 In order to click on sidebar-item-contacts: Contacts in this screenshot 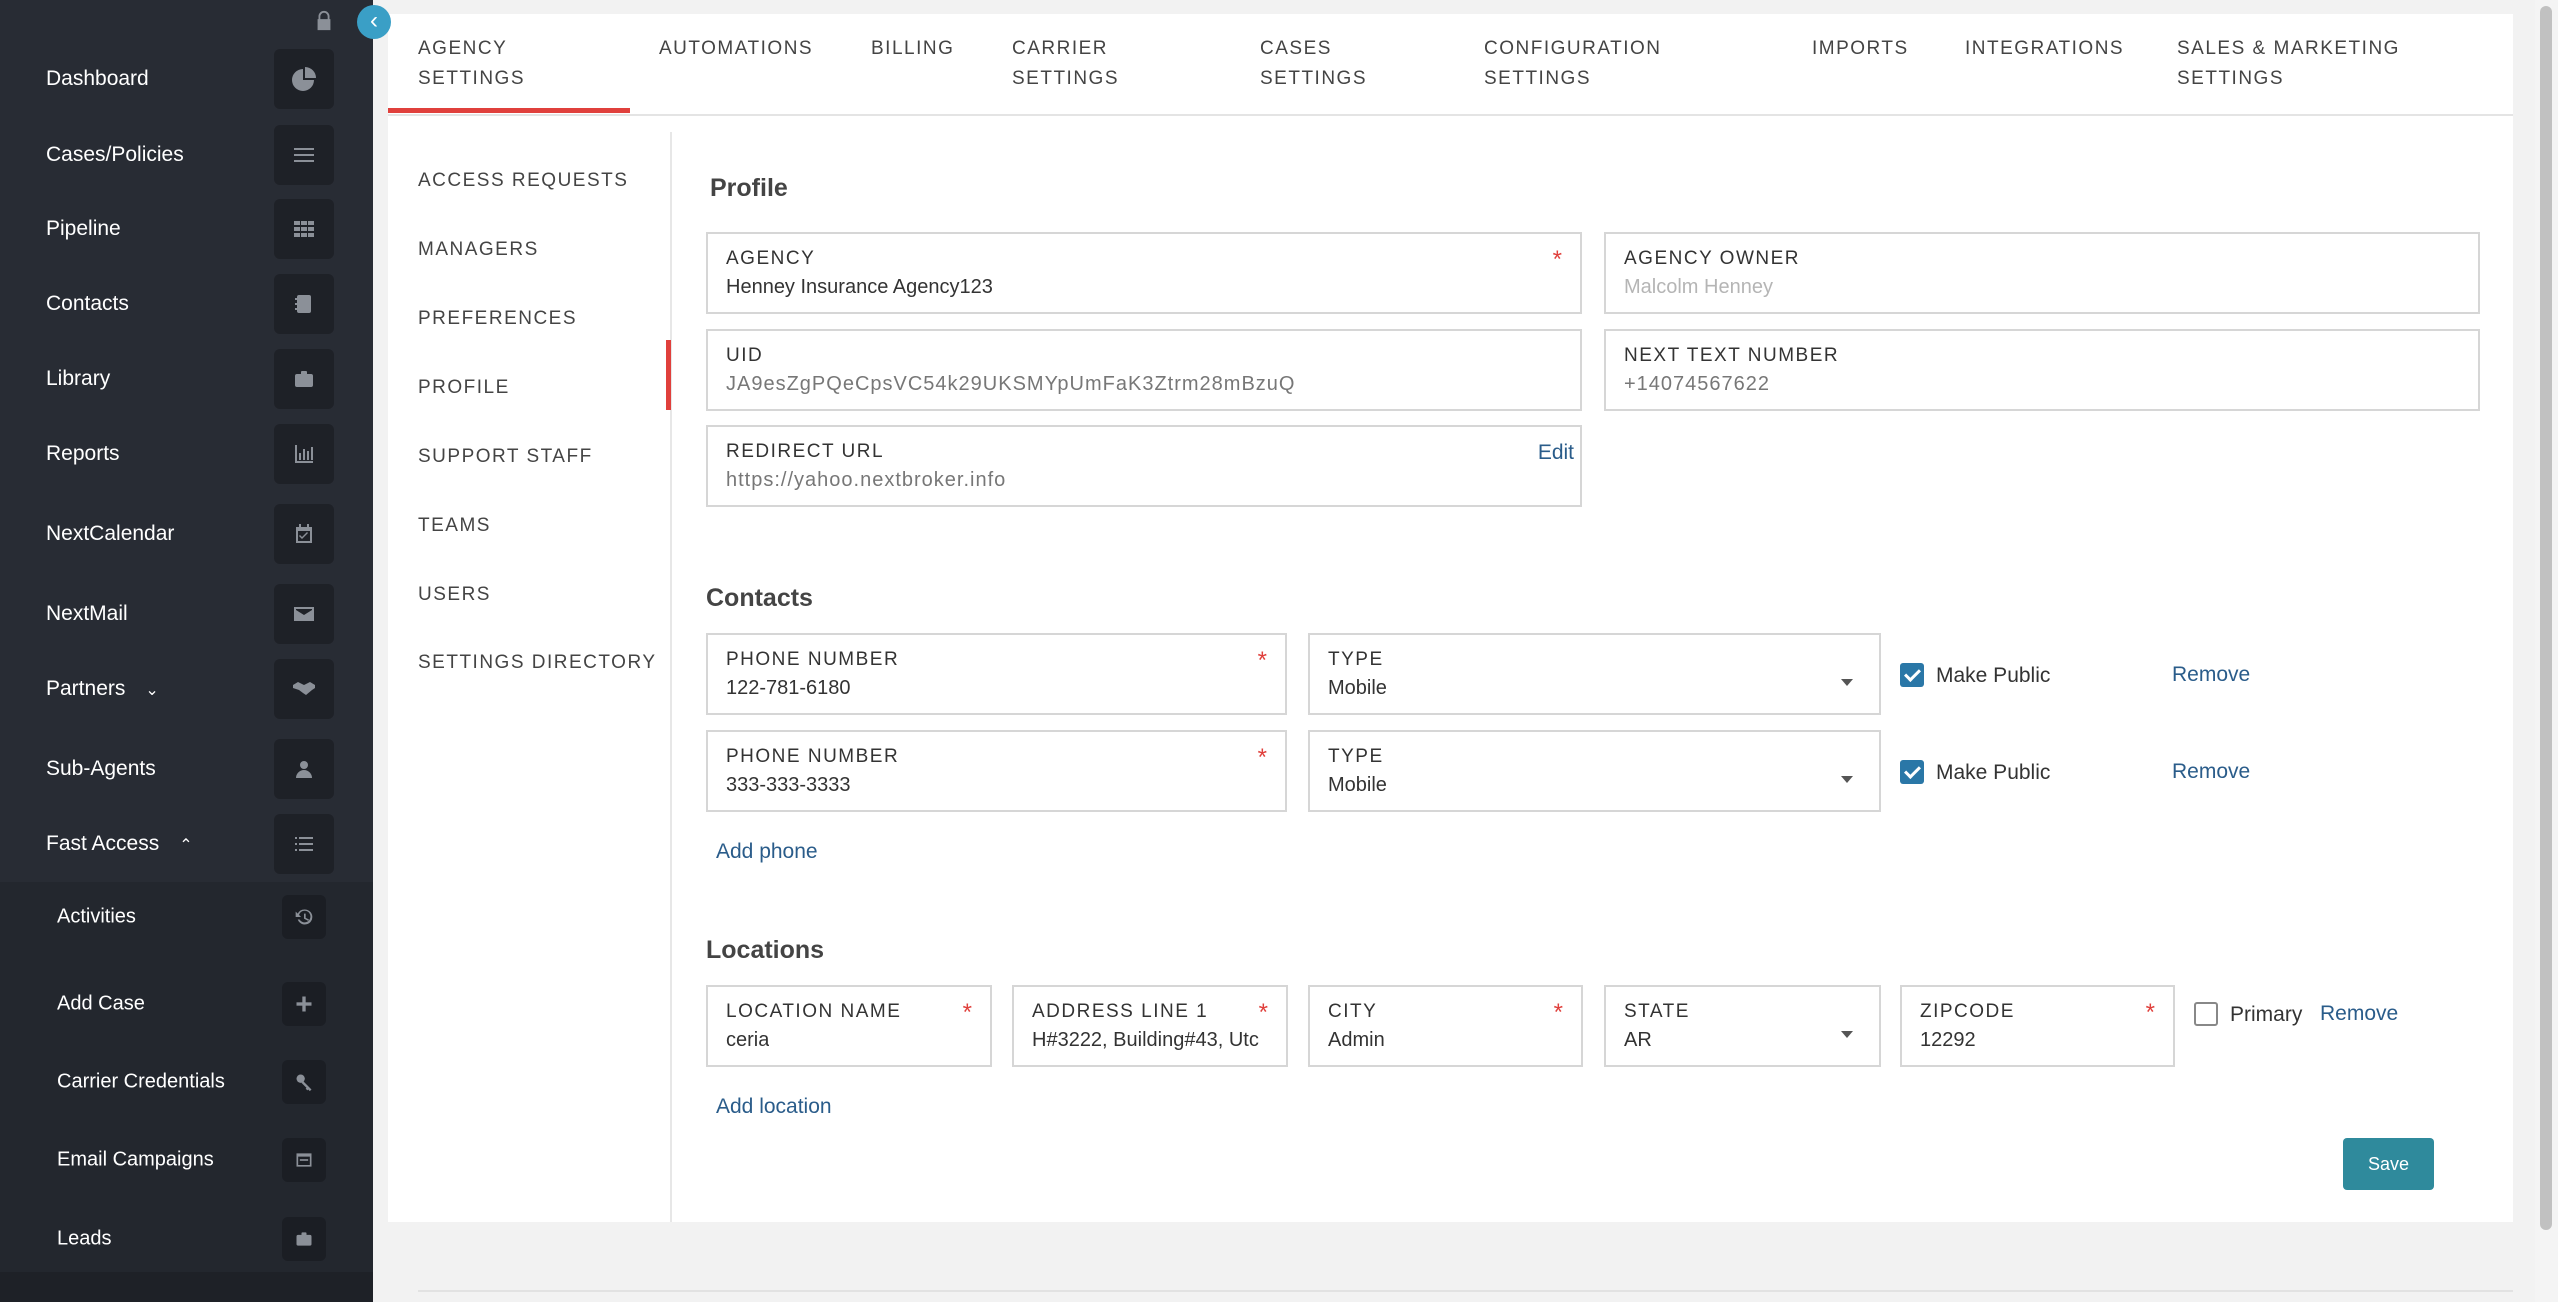, I will do `click(186, 303)`.